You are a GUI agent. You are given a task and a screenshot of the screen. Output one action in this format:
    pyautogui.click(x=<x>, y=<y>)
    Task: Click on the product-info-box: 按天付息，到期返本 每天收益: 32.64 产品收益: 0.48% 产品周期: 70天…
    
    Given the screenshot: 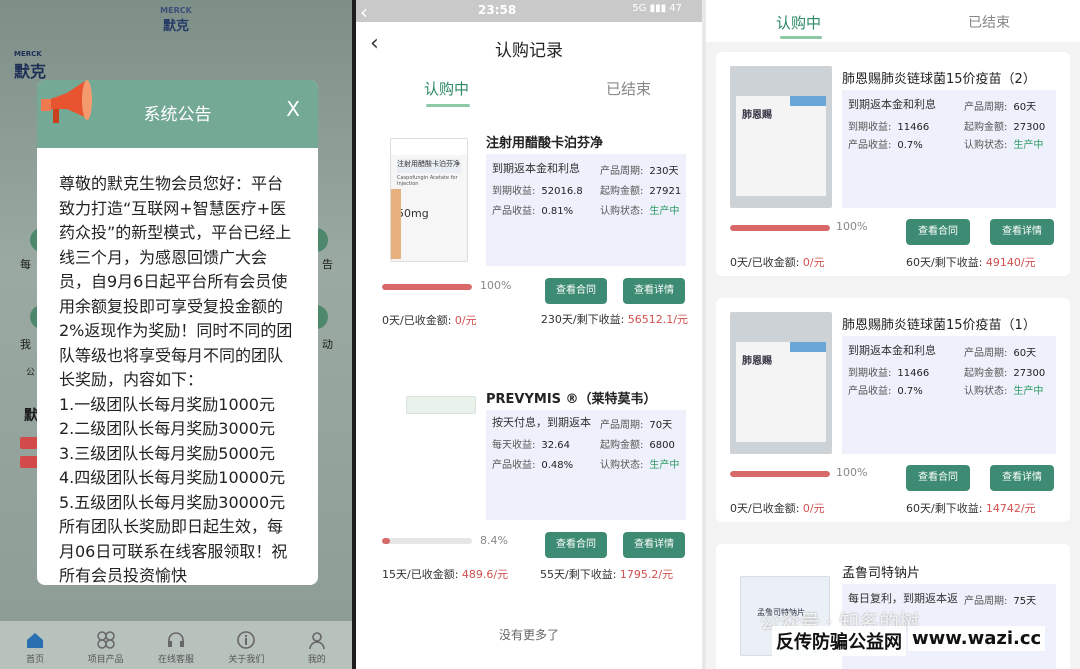 What is the action you would take?
    pyautogui.click(x=586, y=465)
    